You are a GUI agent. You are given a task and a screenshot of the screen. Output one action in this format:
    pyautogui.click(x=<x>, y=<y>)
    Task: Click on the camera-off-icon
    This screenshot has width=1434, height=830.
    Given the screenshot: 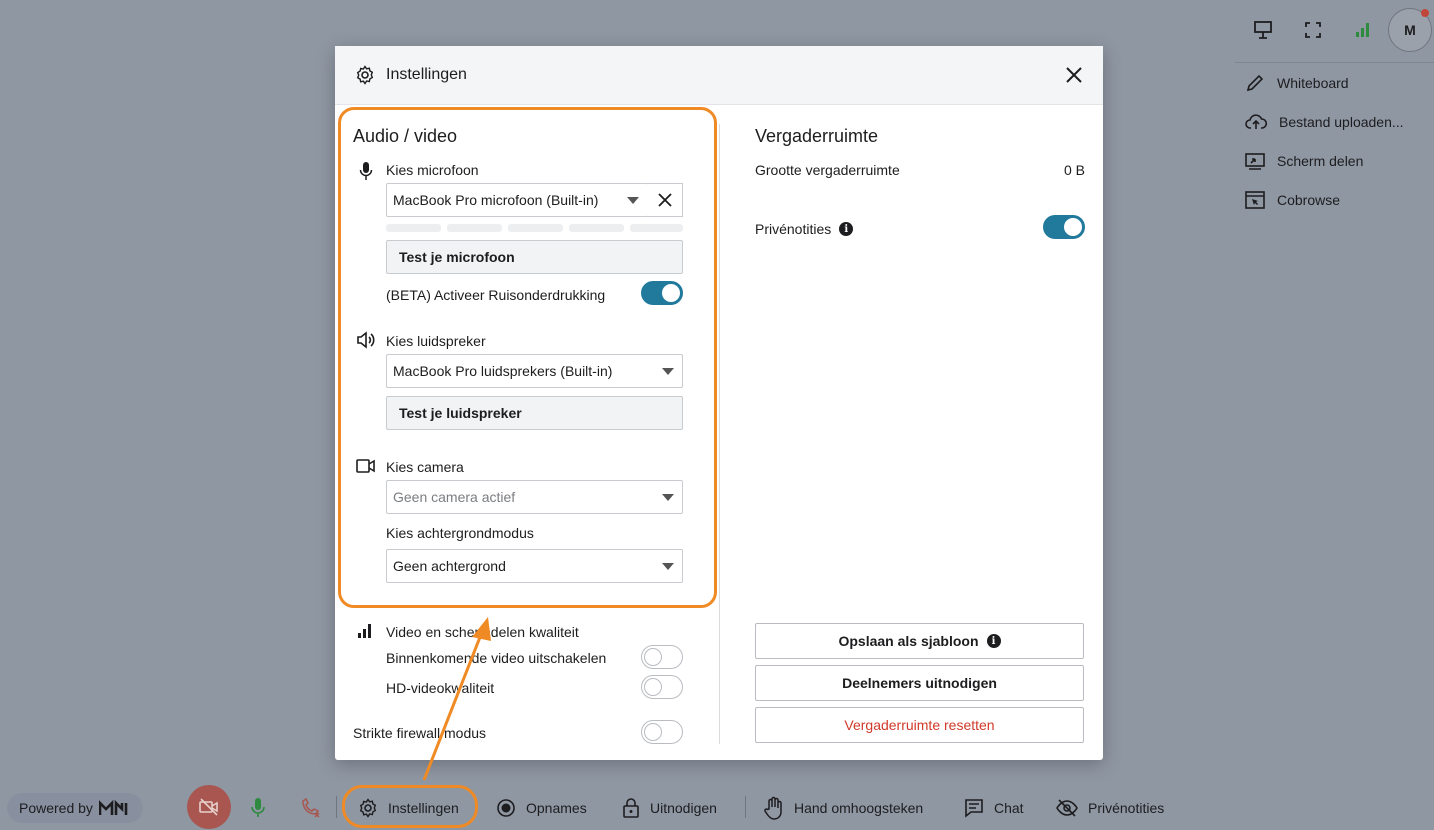 What is the action you would take?
    pyautogui.click(x=208, y=807)
    